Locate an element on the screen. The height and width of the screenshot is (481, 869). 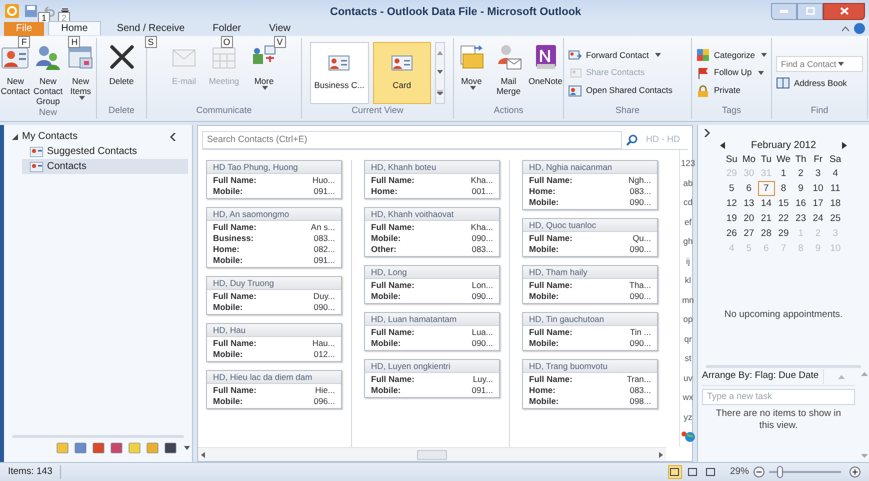
calendar-day: 18 is located at coordinates (835, 203).